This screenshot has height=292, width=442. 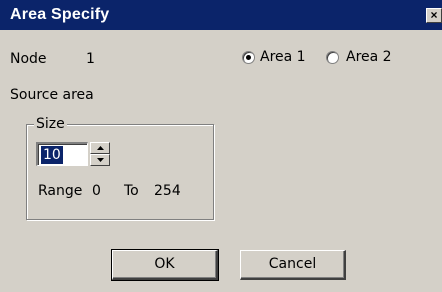 I want to click on close-icon: ×, so click(x=434, y=15).